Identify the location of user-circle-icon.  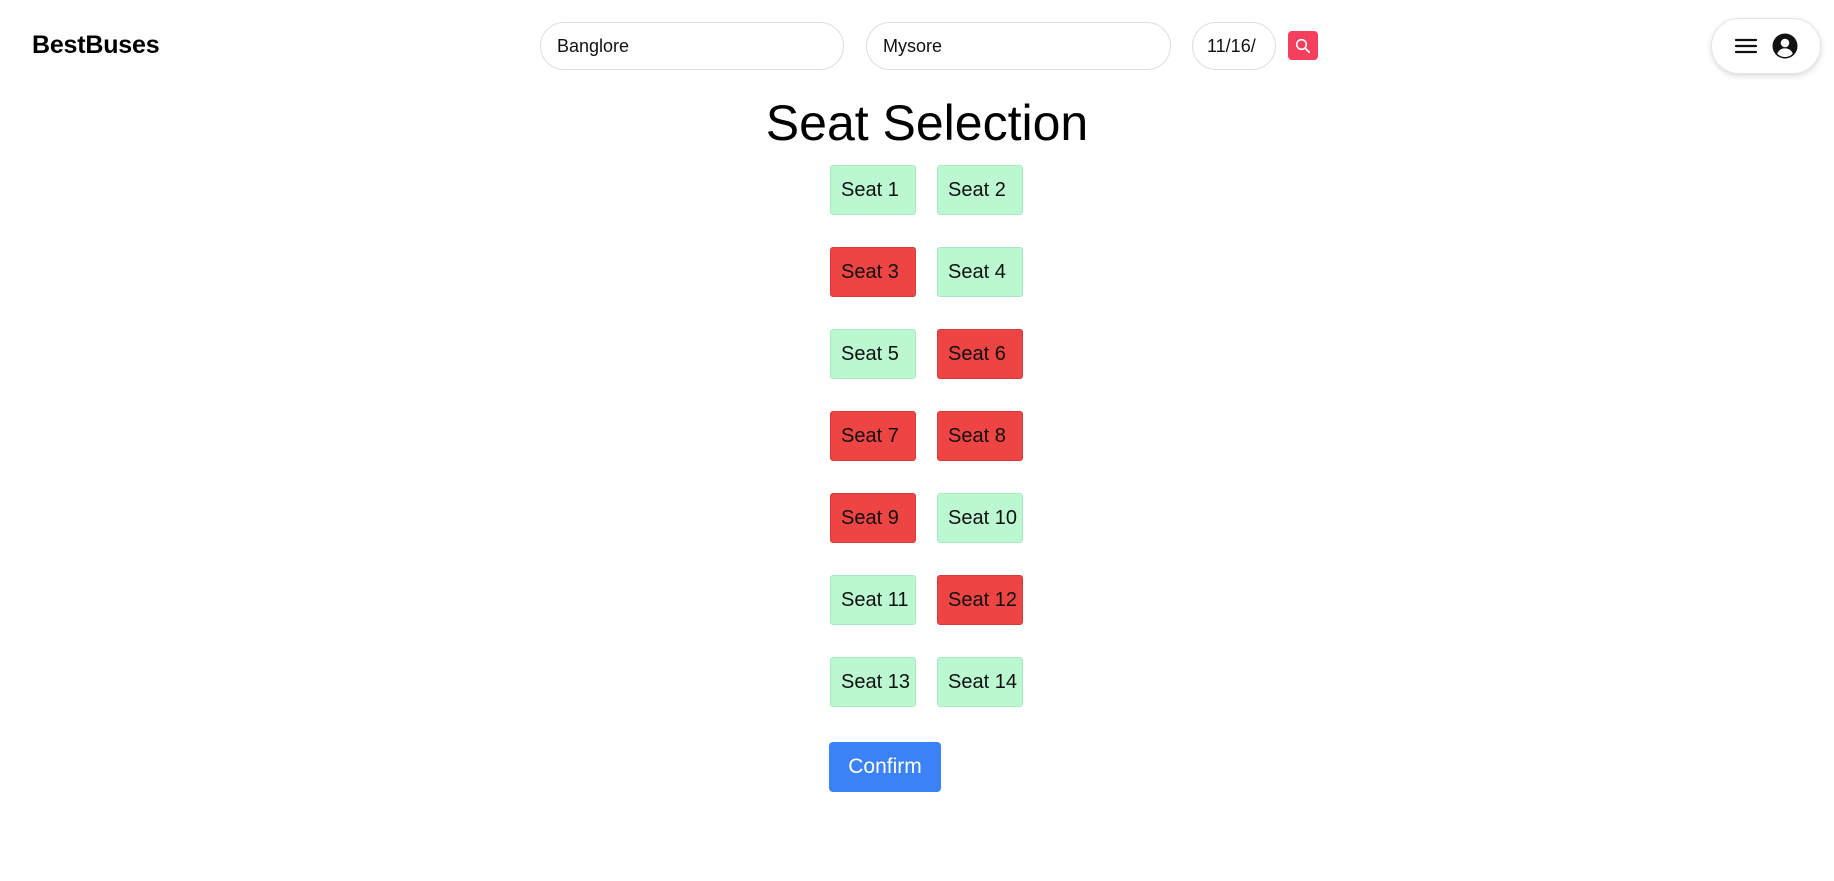
(1785, 46).